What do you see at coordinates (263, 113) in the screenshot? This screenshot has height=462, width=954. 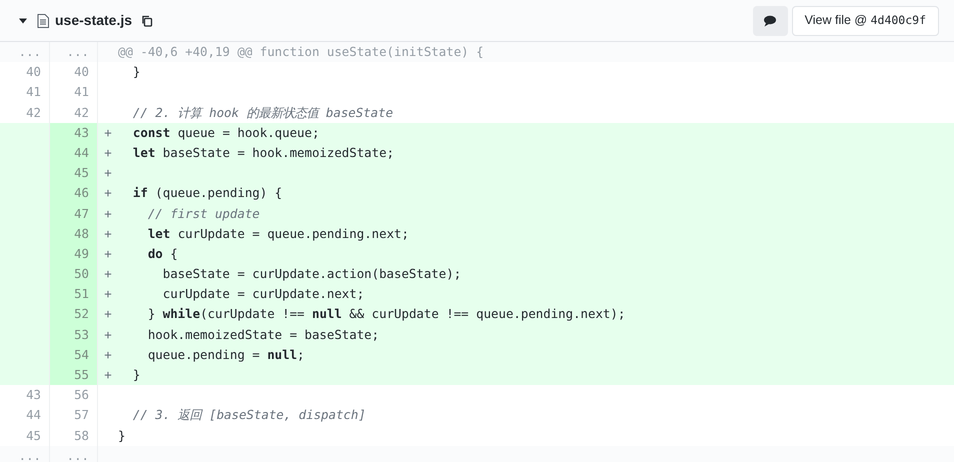 I see `code-comment: // 2. 计算 hook 的最新状态值 baseState` at bounding box center [263, 113].